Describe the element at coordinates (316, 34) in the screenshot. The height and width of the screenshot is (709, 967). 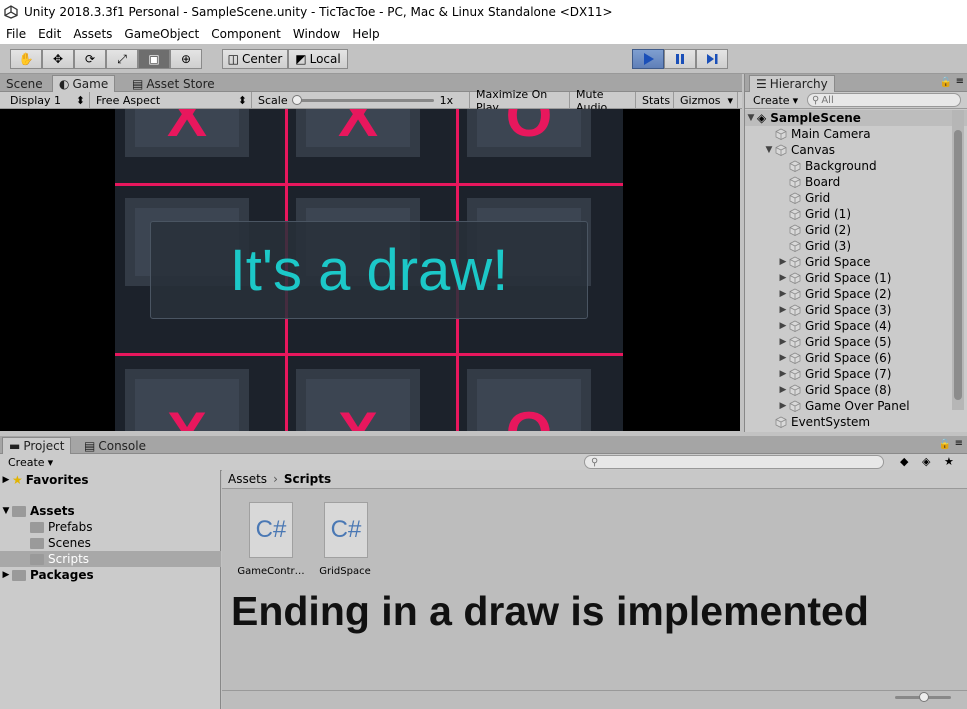
I see `menu-window: Window` at that location.